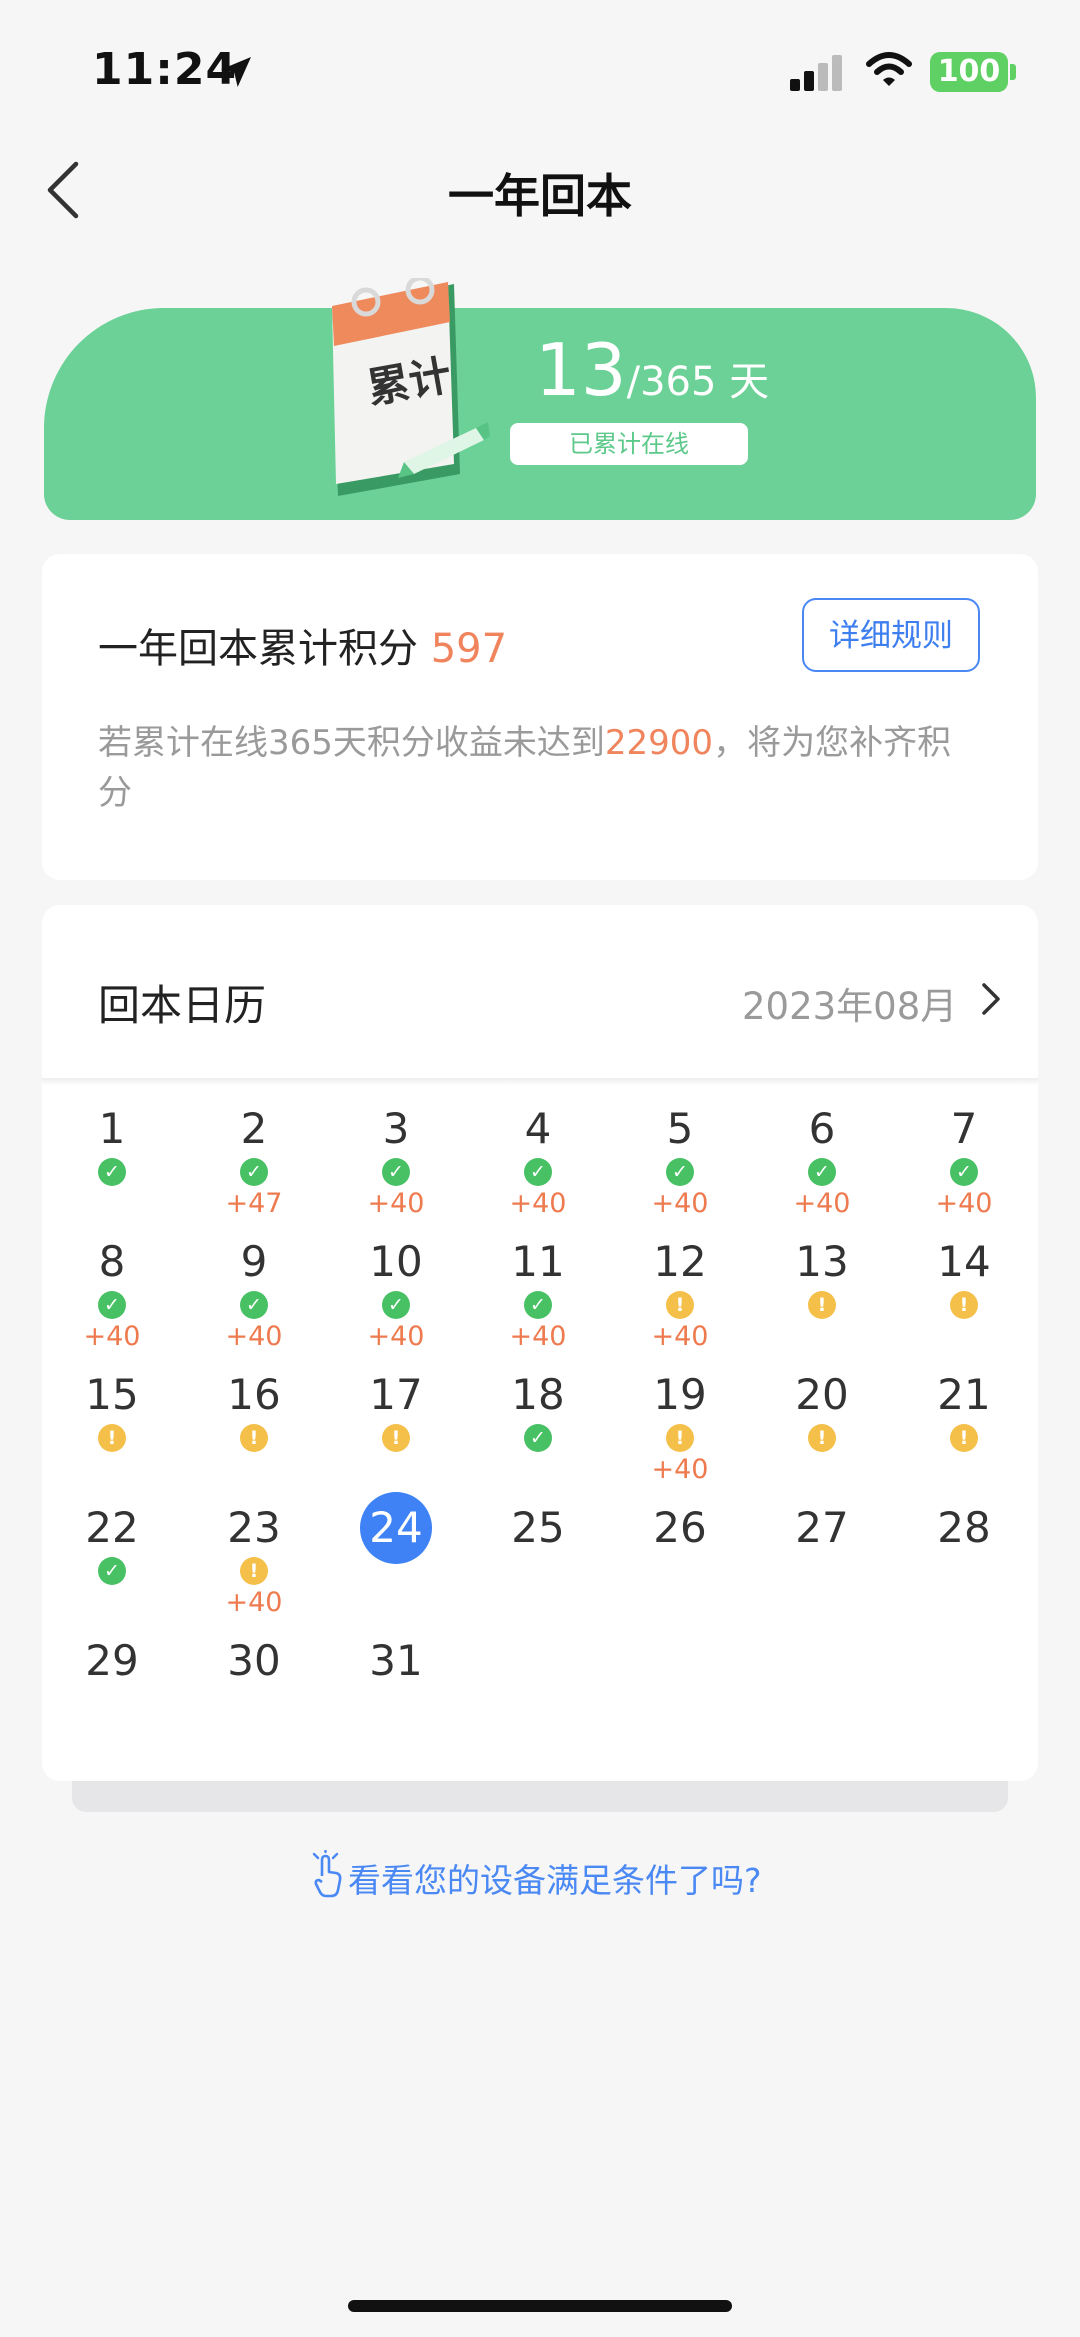  I want to click on points-heading: 一年回本累计积分 597, so click(302, 645).